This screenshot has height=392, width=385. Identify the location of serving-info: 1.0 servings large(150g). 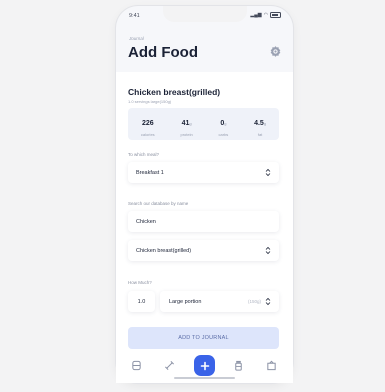
(150, 101).